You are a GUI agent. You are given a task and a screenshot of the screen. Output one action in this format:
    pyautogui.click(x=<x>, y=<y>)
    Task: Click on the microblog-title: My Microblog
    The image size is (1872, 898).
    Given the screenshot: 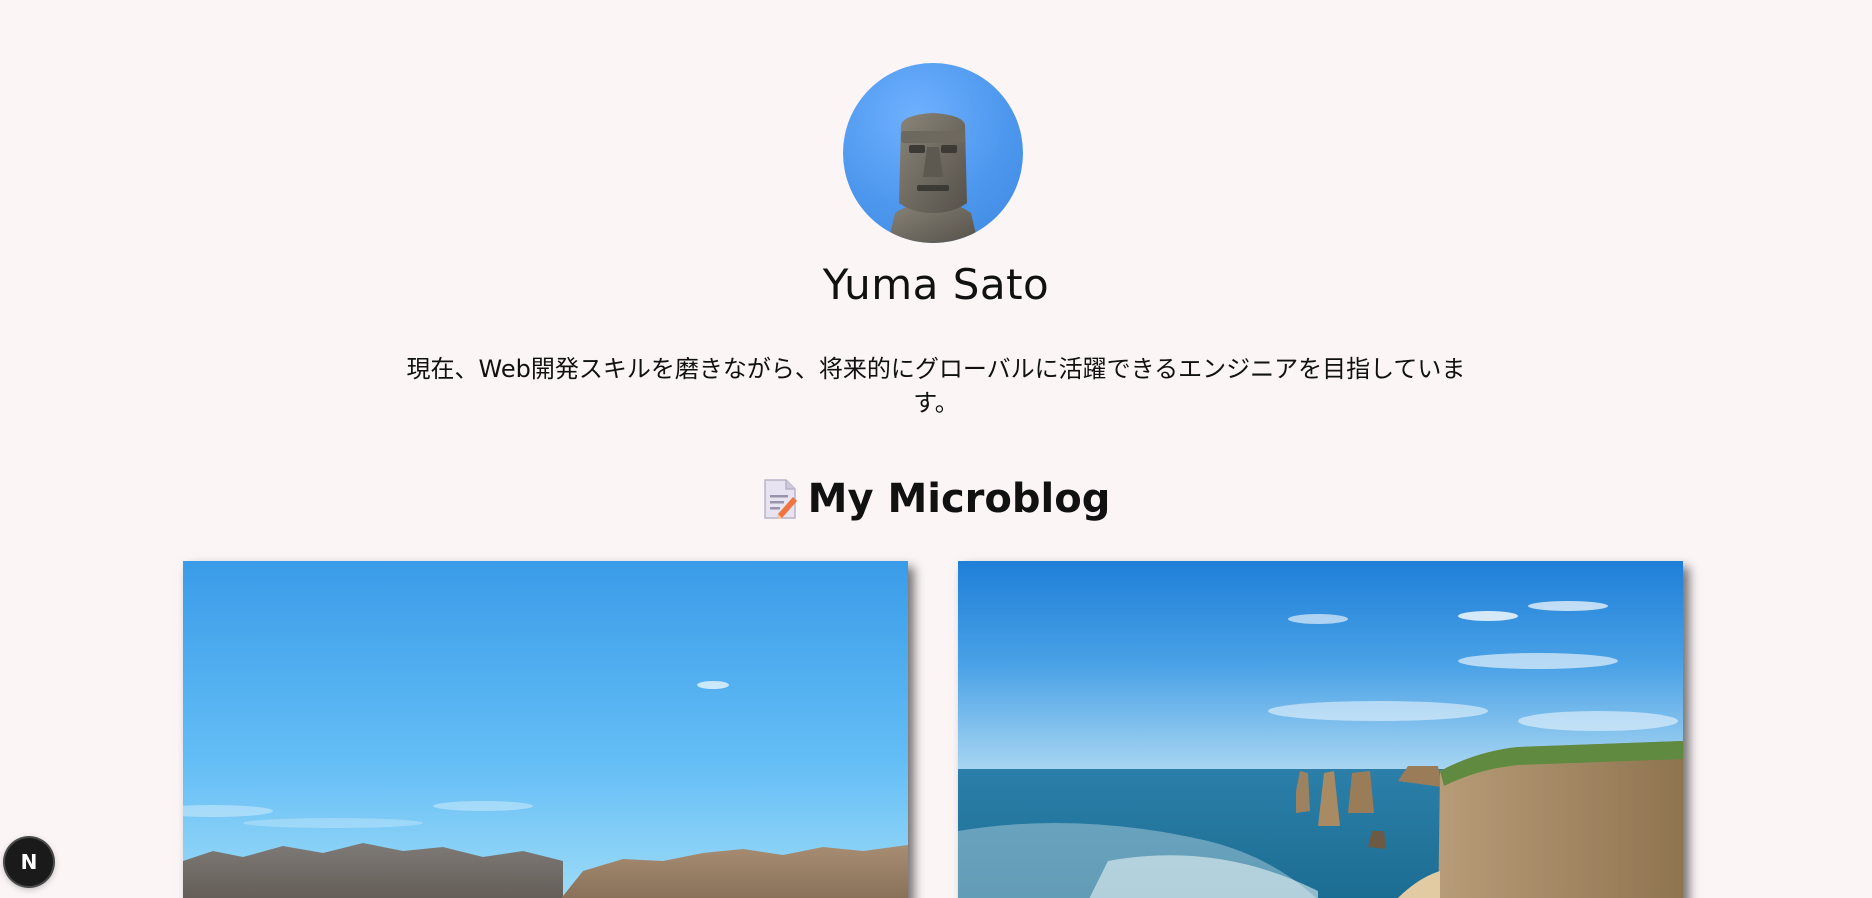 What is the action you would take?
    pyautogui.click(x=959, y=499)
    